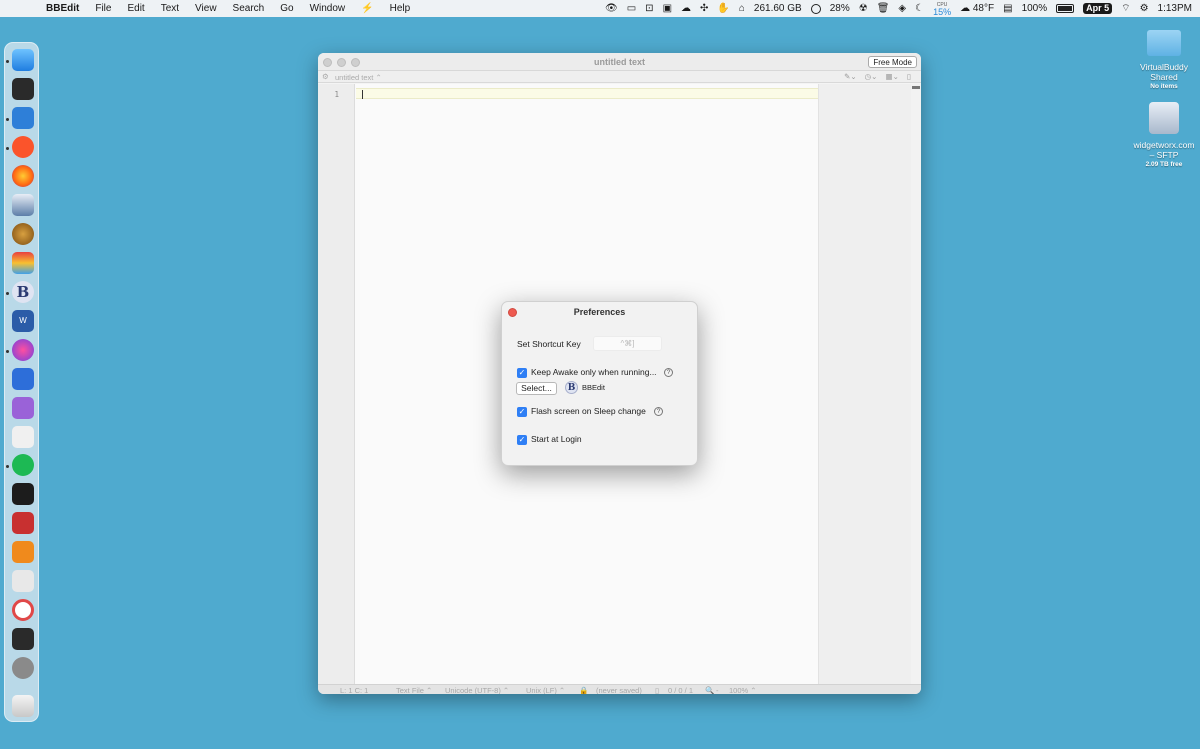 Image resolution: width=1200 pixels, height=749 pixels. I want to click on trash-menu-icon: 🗑, so click(883, 8).